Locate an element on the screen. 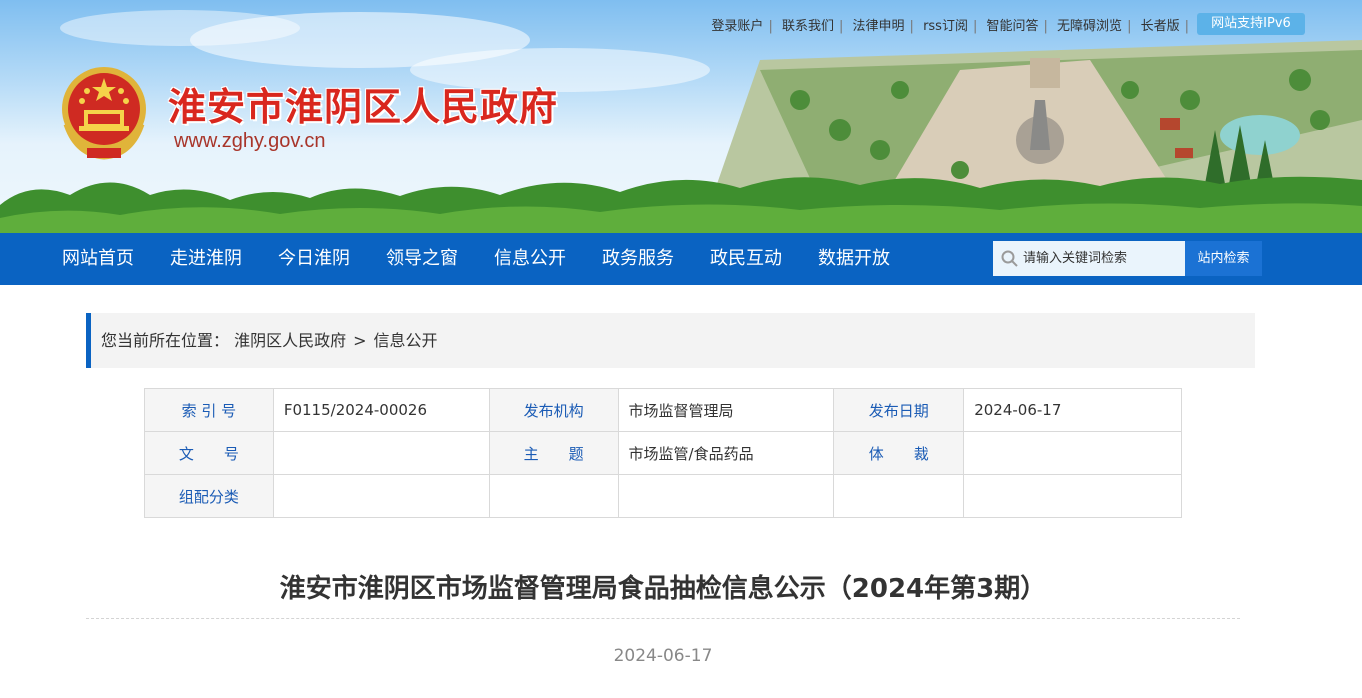 This screenshot has width=1362, height=698. nav-item-open-data: 数据开放 is located at coordinates (854, 259).